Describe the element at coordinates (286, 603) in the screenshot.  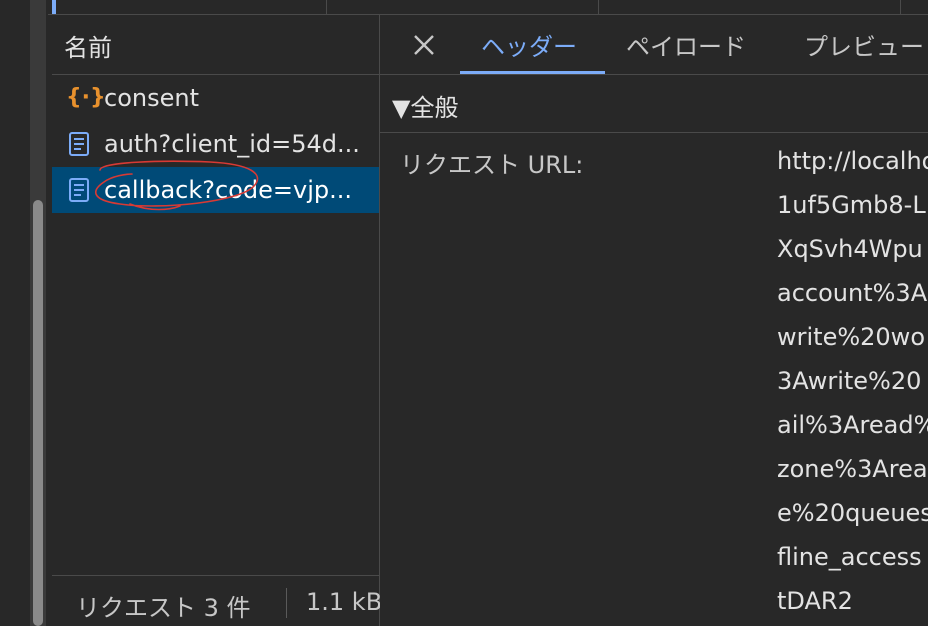
I see `status-divider` at that location.